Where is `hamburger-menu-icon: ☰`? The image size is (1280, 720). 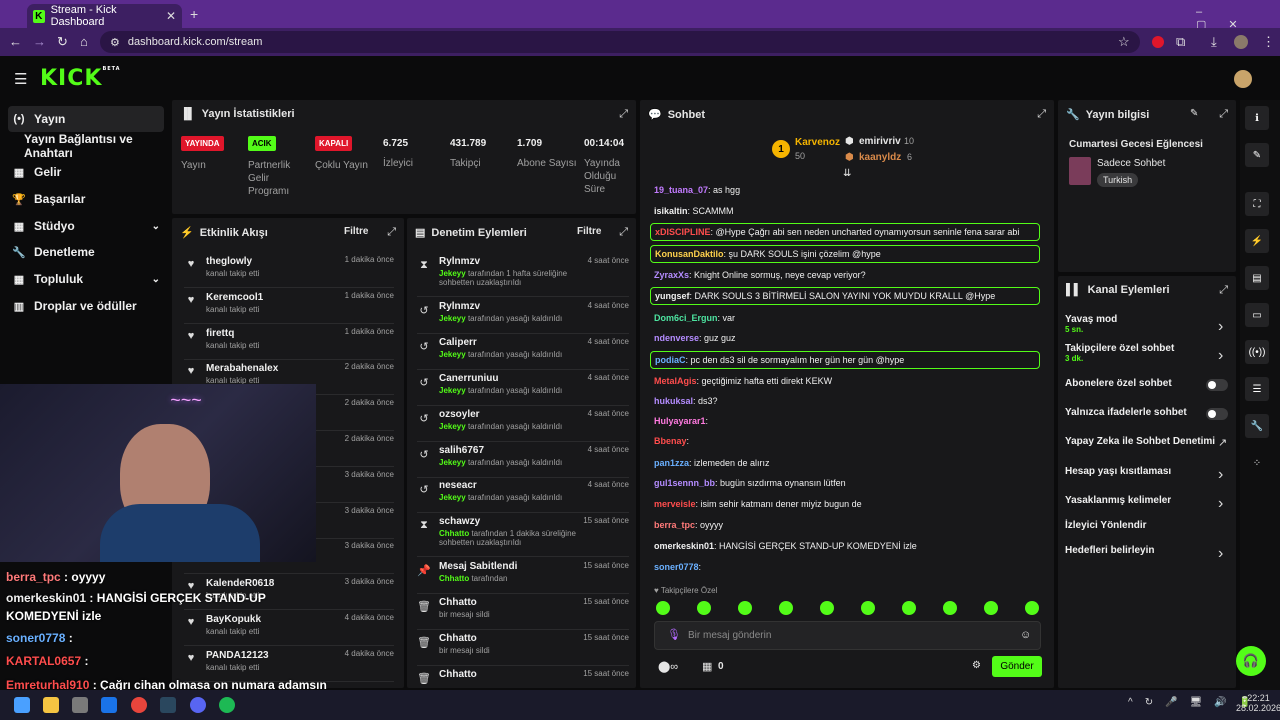
hamburger-menu-icon: ☰ is located at coordinates (20, 79).